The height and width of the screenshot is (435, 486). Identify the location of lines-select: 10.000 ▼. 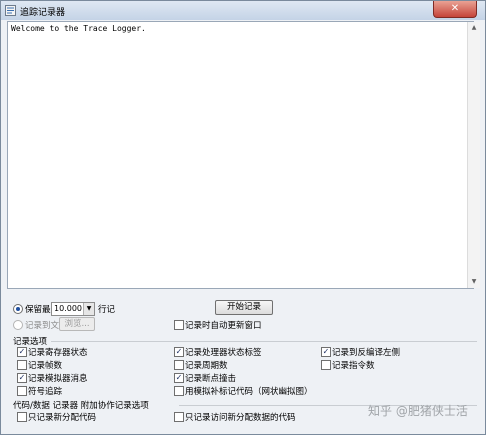
(73, 309).